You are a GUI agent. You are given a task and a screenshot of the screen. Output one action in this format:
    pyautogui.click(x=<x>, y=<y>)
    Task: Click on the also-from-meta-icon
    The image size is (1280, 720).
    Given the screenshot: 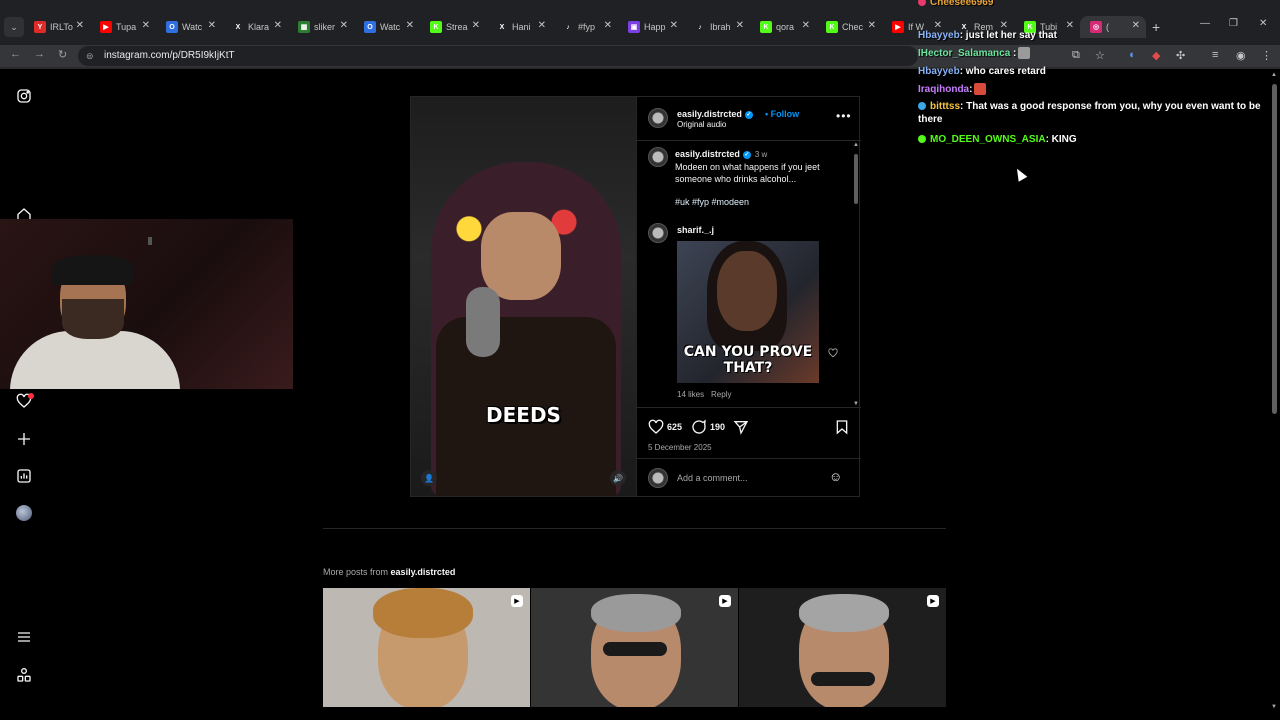 What is the action you would take?
    pyautogui.click(x=24, y=675)
    